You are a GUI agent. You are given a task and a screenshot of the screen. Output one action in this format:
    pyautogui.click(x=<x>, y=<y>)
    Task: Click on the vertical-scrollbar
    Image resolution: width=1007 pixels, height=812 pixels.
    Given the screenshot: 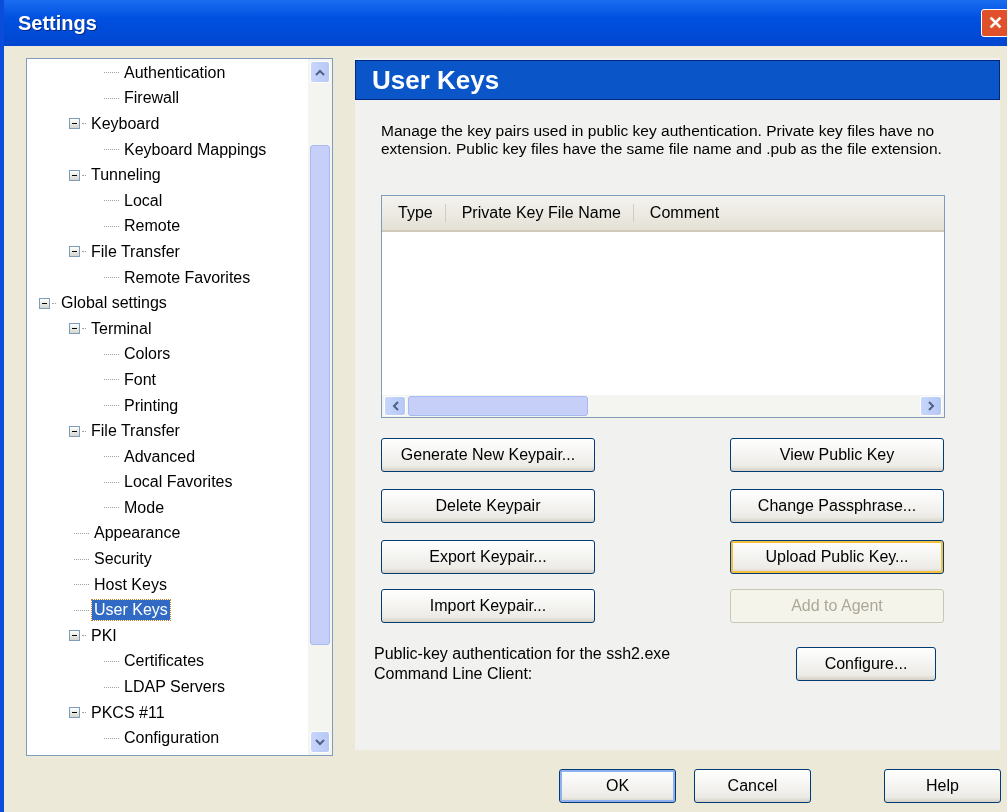 What is the action you would take?
    pyautogui.click(x=320, y=407)
    